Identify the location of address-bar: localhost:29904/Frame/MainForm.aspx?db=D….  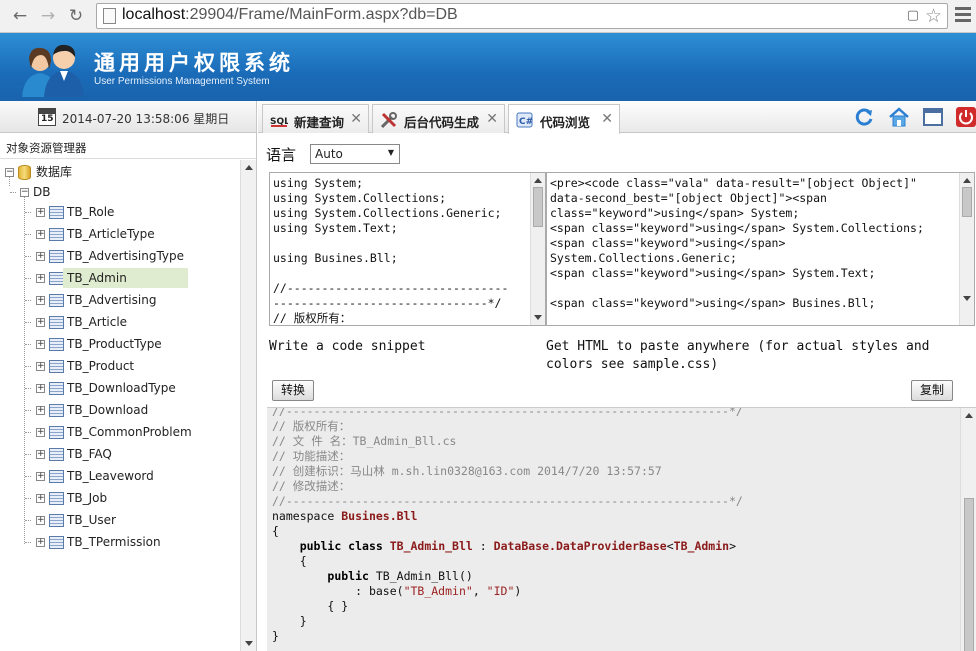
(522, 16).